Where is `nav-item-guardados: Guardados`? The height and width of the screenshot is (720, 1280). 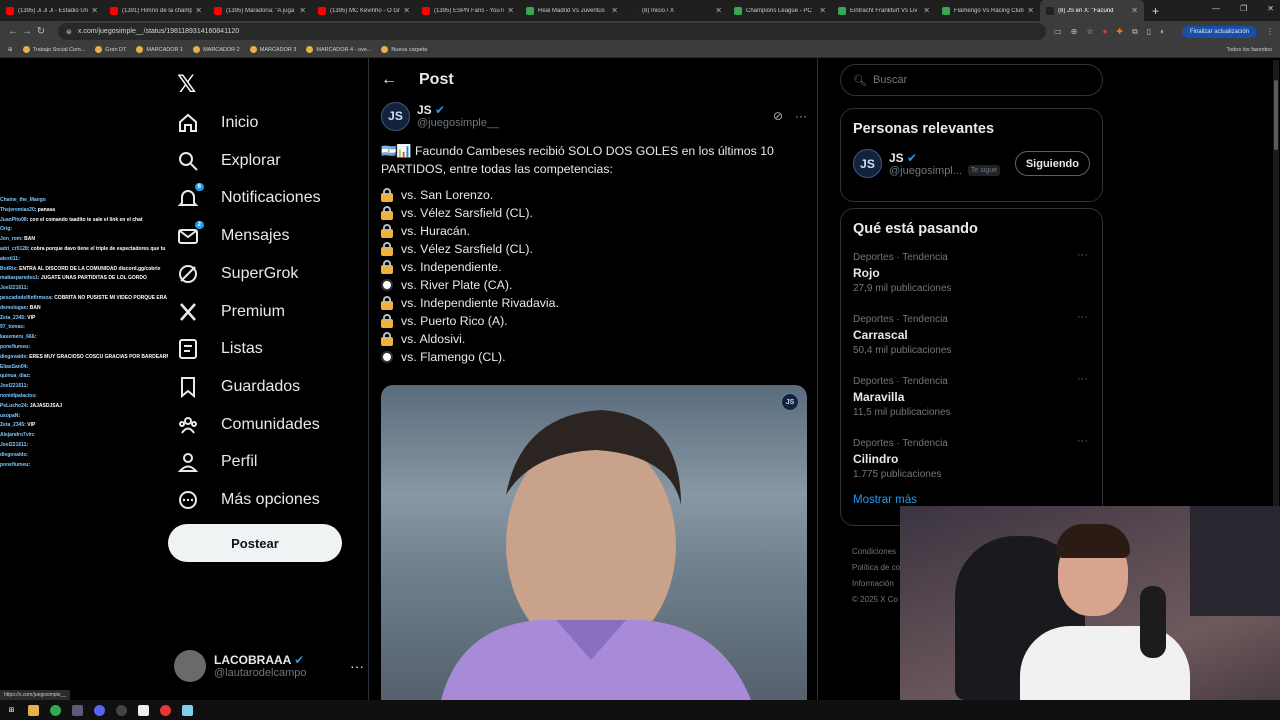
nav-item-guardados: Guardados is located at coordinates (234, 387).